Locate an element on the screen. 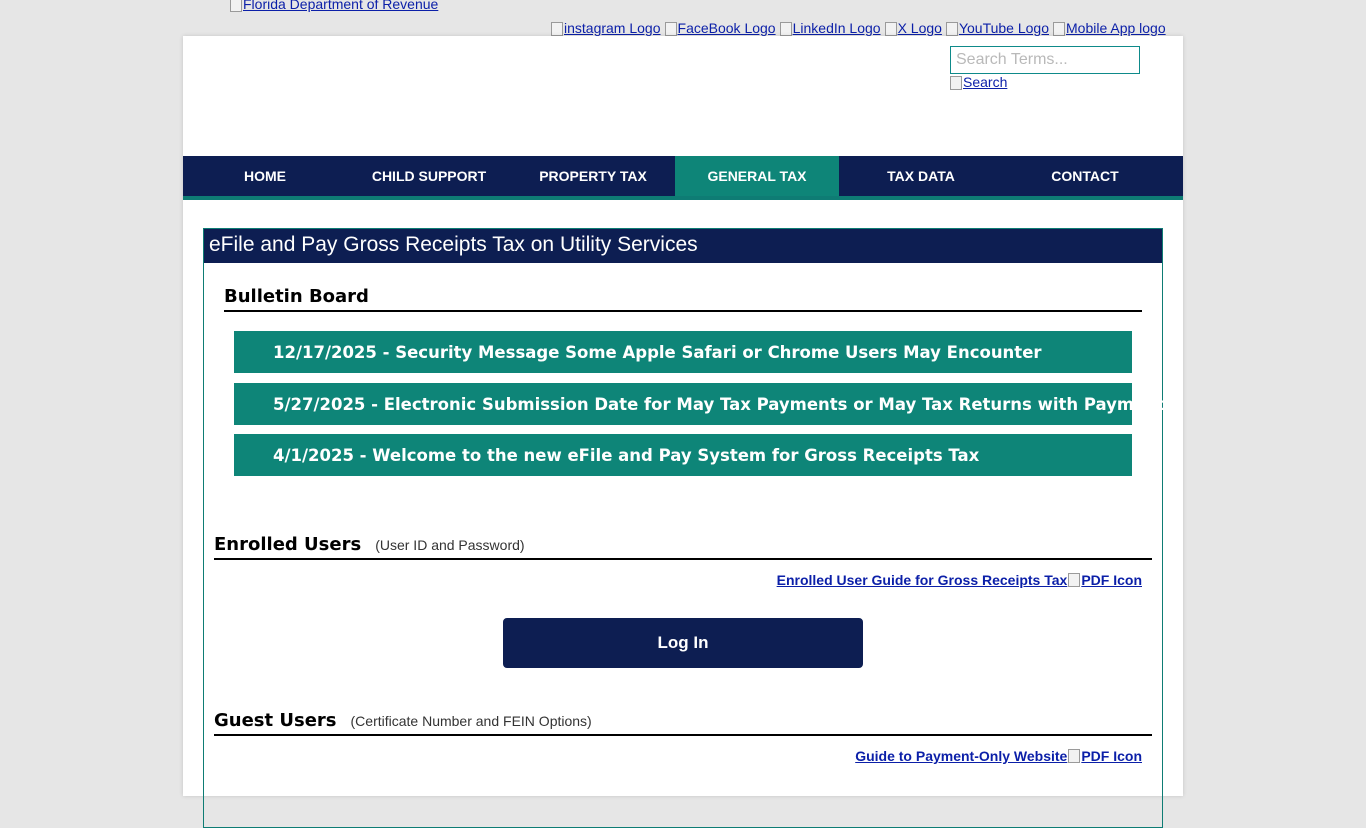 This screenshot has height=828, width=1366. search-icon is located at coordinates (956, 83).